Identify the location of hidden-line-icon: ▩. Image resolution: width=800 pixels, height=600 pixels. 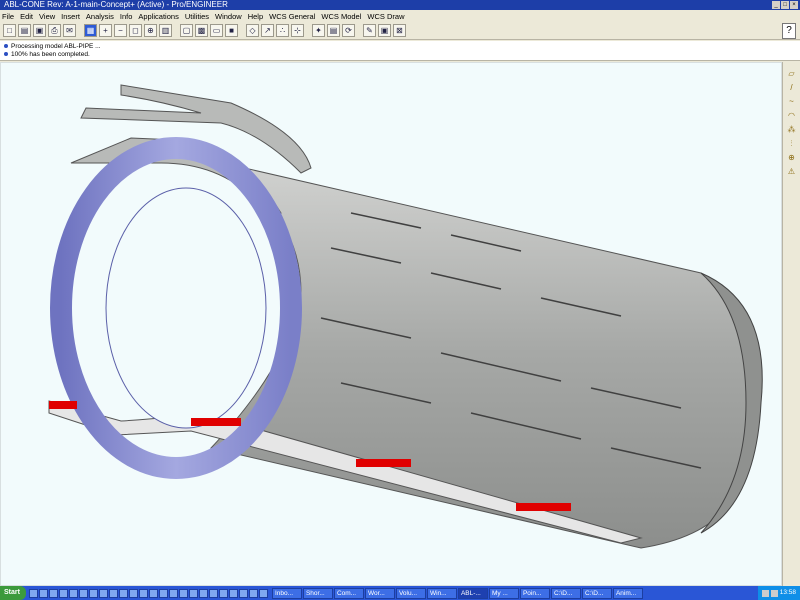
(201, 30).